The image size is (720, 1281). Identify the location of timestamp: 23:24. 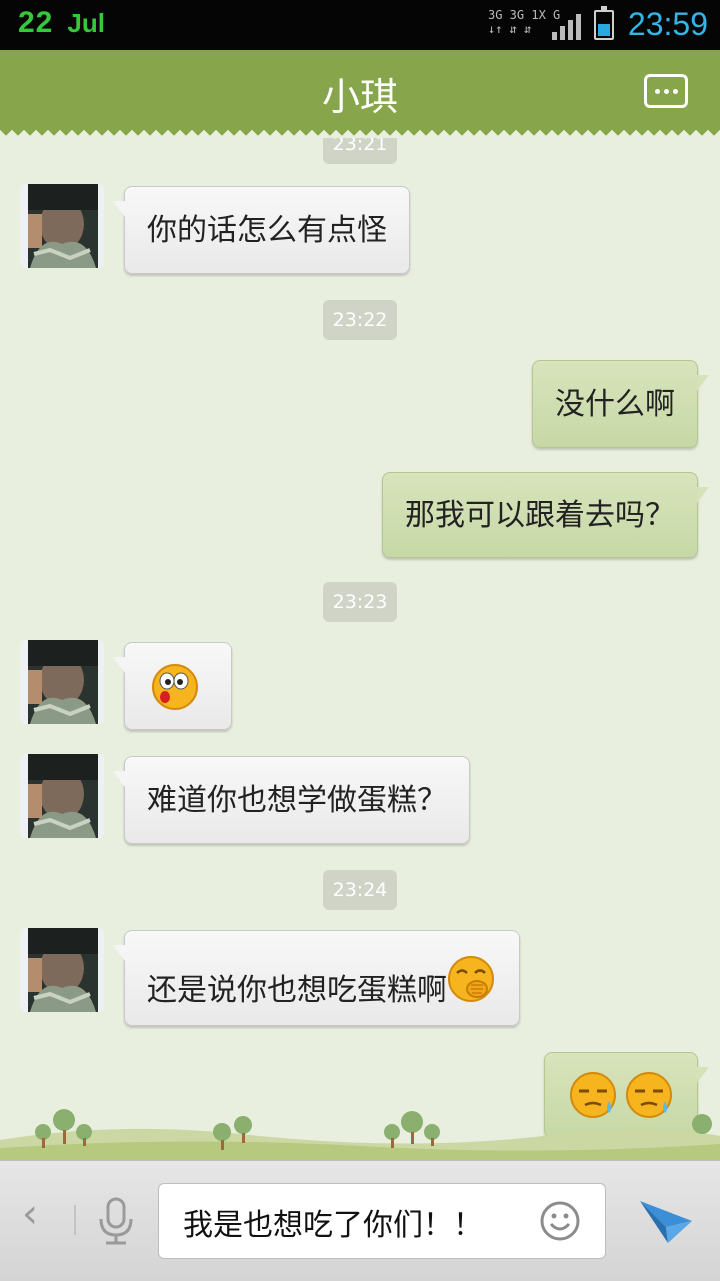
(360, 890).